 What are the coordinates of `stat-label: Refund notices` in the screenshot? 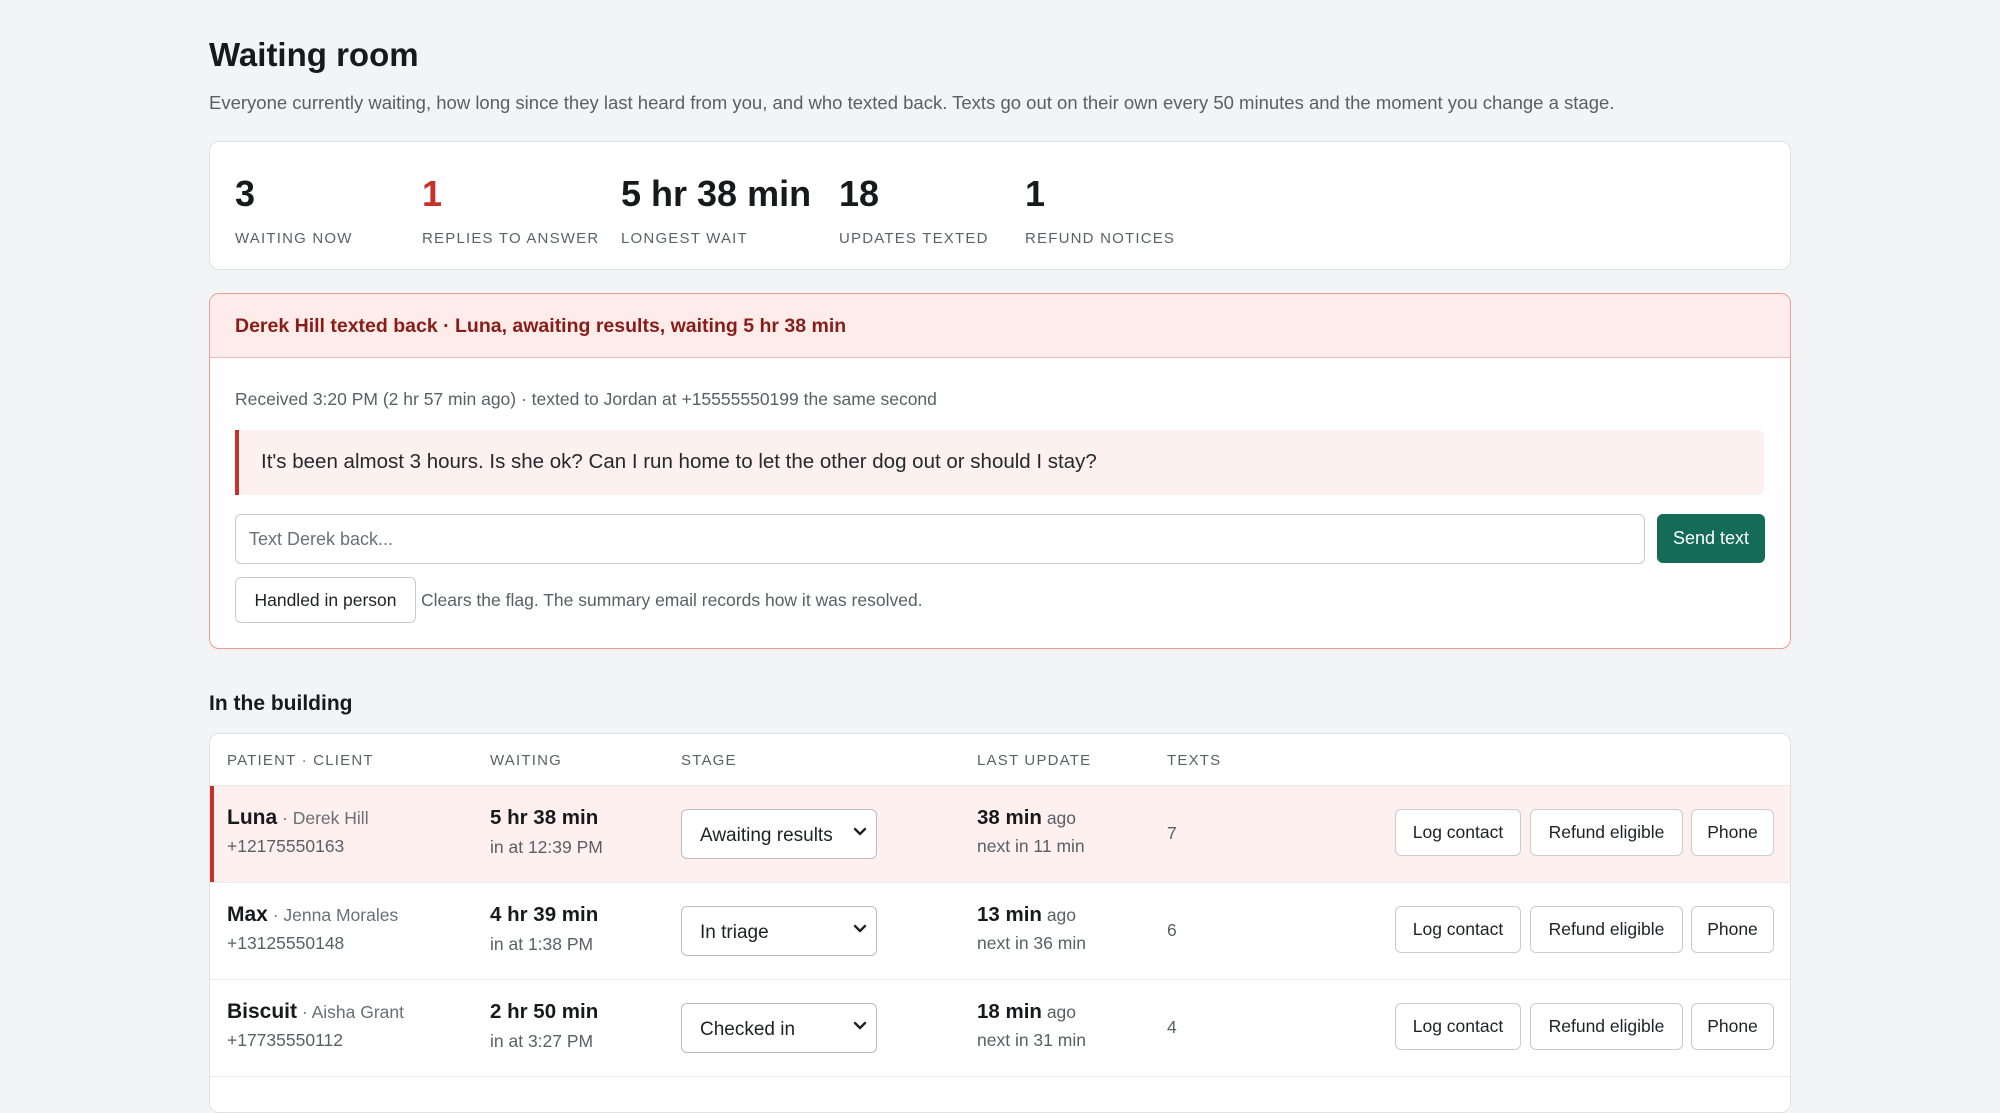 It's located at (1100, 238).